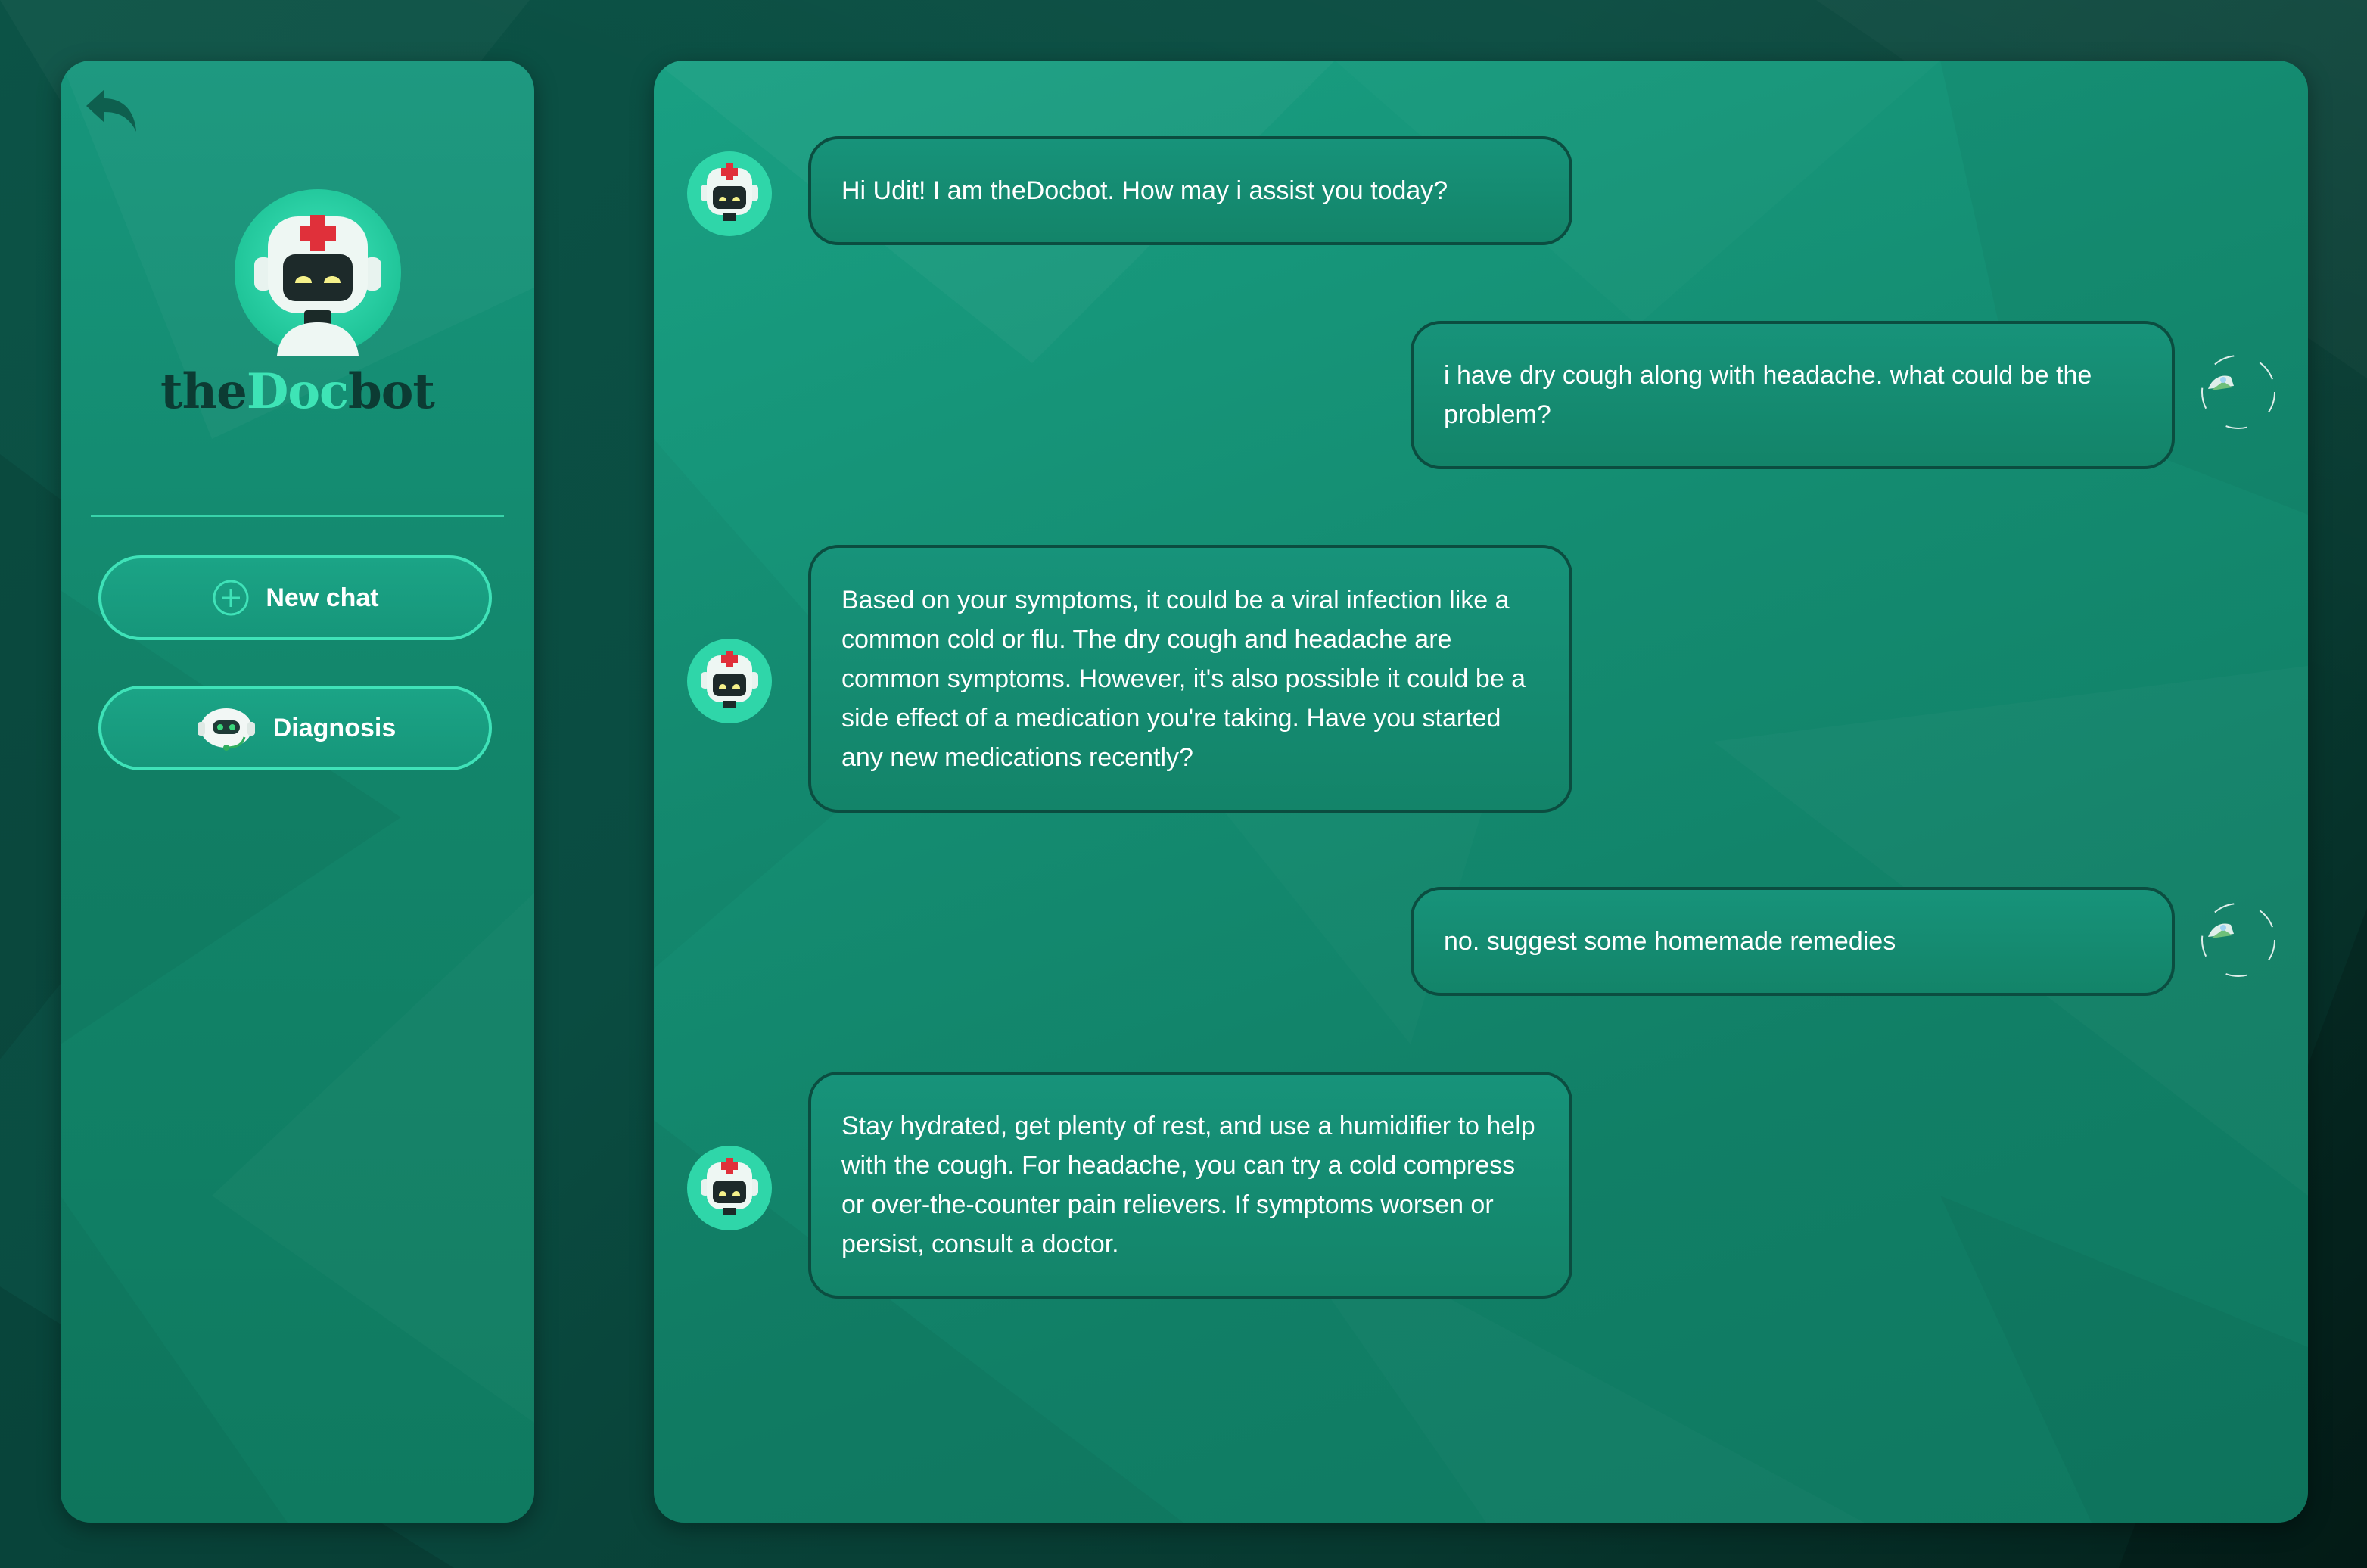 The image size is (2367, 1568). I want to click on back-arrow-icon, so click(111, 110).